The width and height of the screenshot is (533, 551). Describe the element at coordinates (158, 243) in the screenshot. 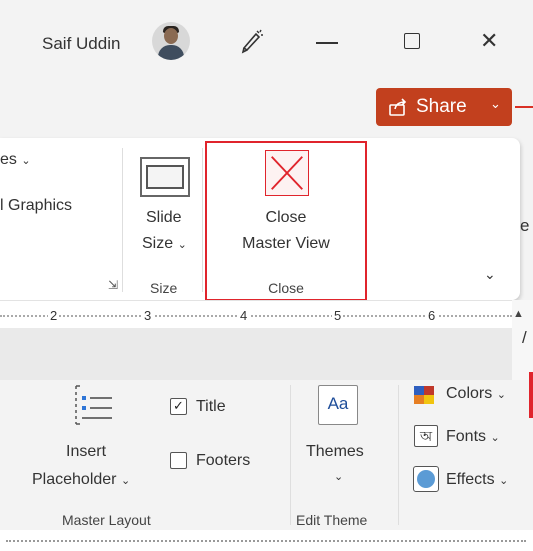

I see `slide-size-text: Size` at that location.